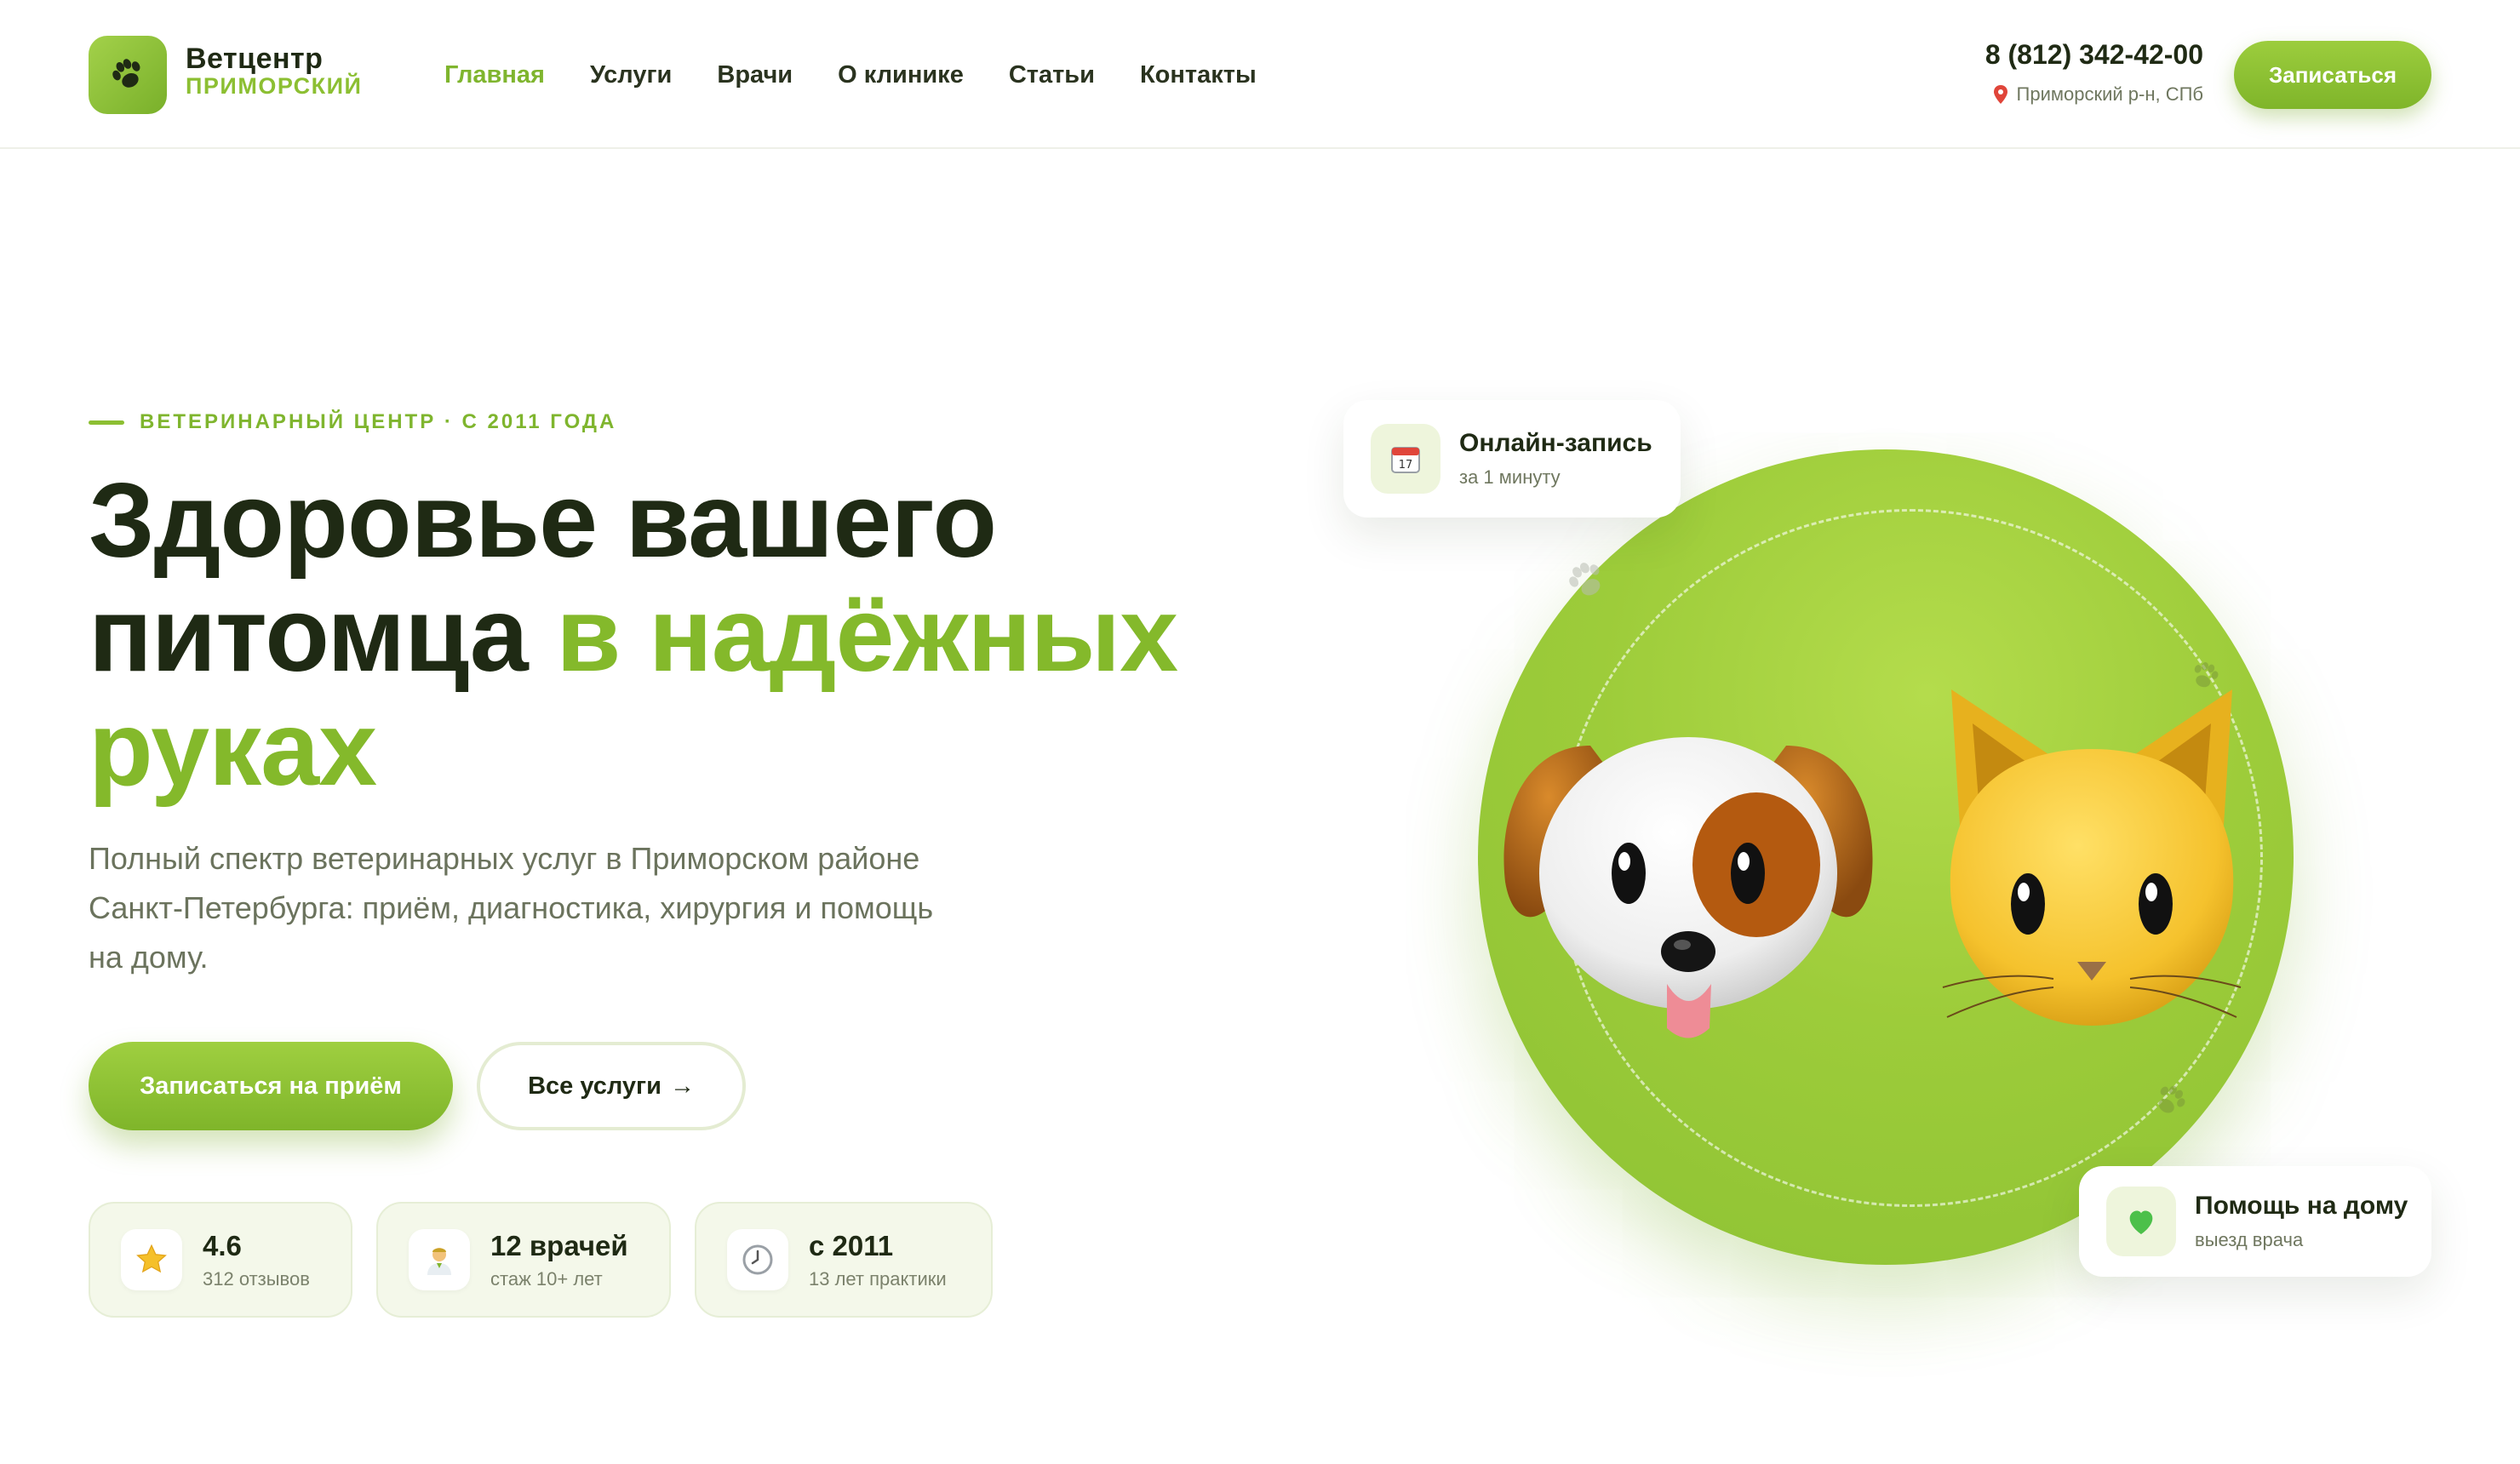  What do you see at coordinates (631, 75) in the screenshot?
I see `nav-item-services: Услуги` at bounding box center [631, 75].